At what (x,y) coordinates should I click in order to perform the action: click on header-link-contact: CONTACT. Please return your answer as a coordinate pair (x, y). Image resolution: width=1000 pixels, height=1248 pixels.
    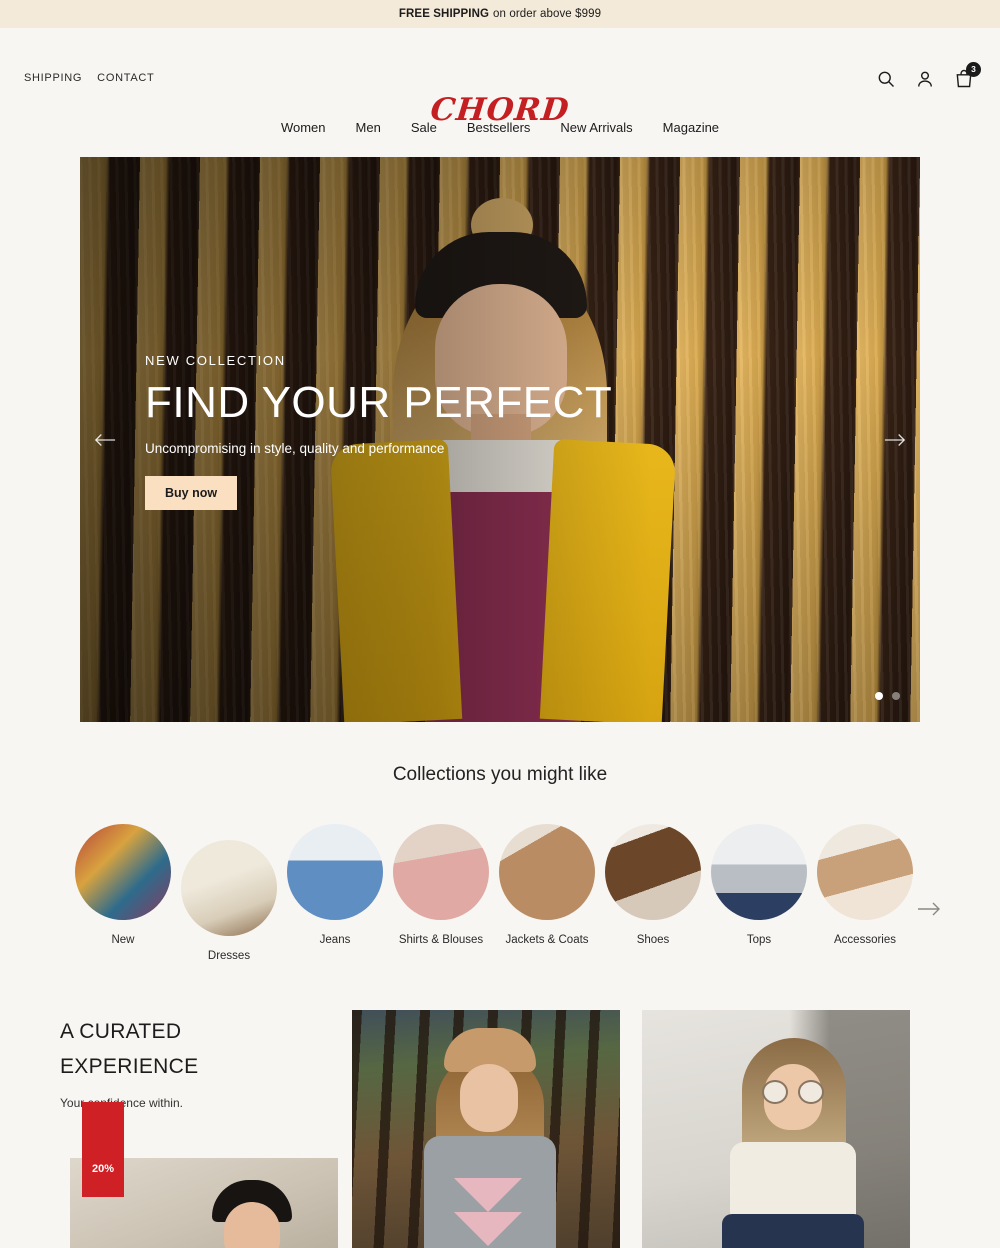
    Looking at the image, I should click on (125, 78).